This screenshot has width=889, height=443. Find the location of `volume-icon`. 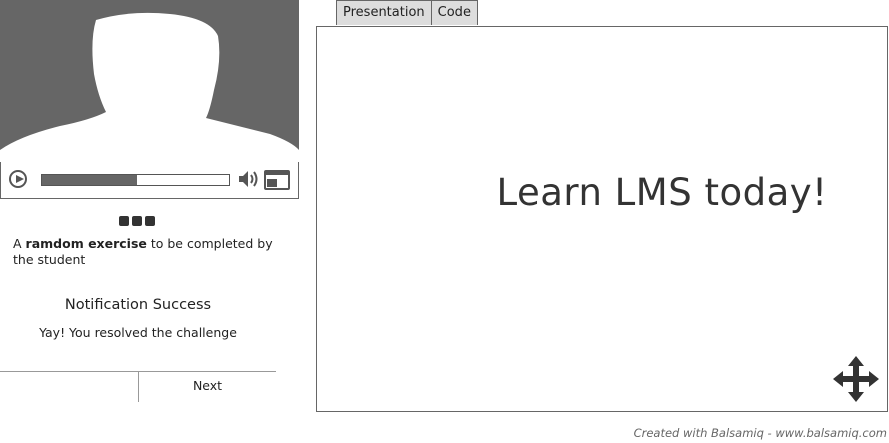

volume-icon is located at coordinates (248, 179).